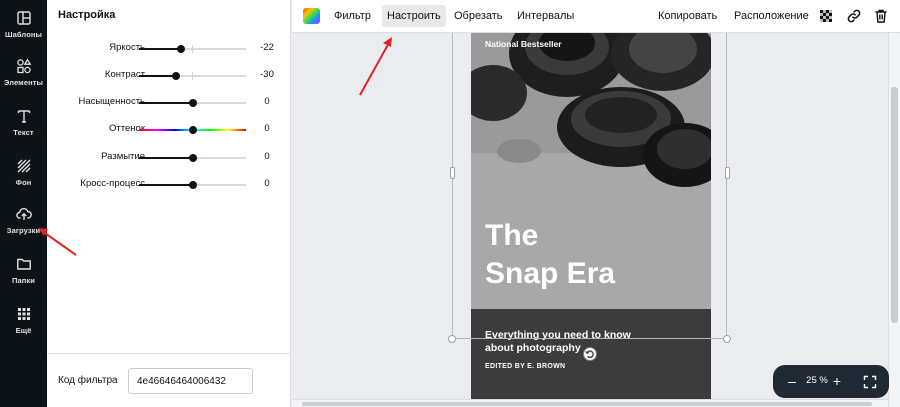 The width and height of the screenshot is (900, 407). What do you see at coordinates (112, 183) in the screenshot?
I see `cross-process-label: Кросс-процесс` at bounding box center [112, 183].